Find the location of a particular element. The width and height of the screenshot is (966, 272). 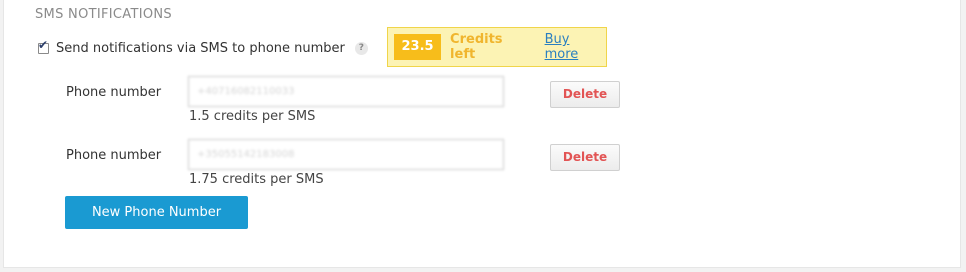

checkmark-icon: ✔ is located at coordinates (43, 44).